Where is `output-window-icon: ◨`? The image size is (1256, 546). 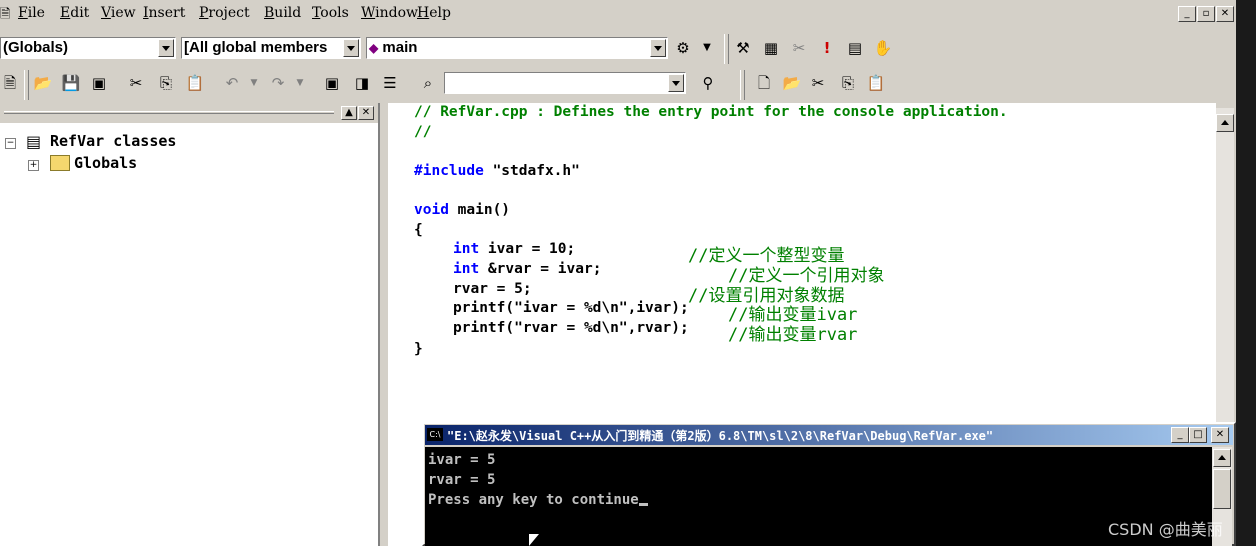 output-window-icon: ◨ is located at coordinates (362, 83).